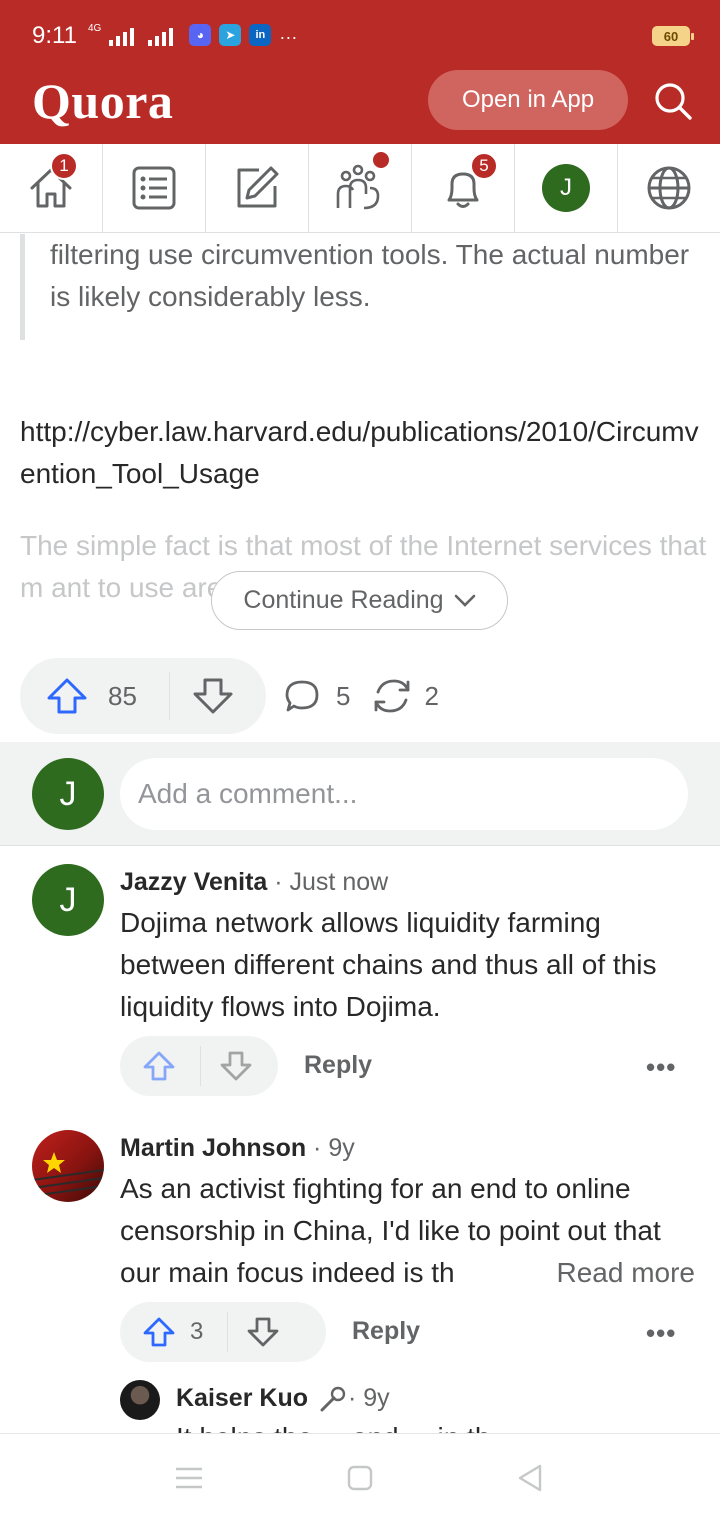 This screenshot has width=720, height=1520. I want to click on avatar-initial: J, so click(68, 899).